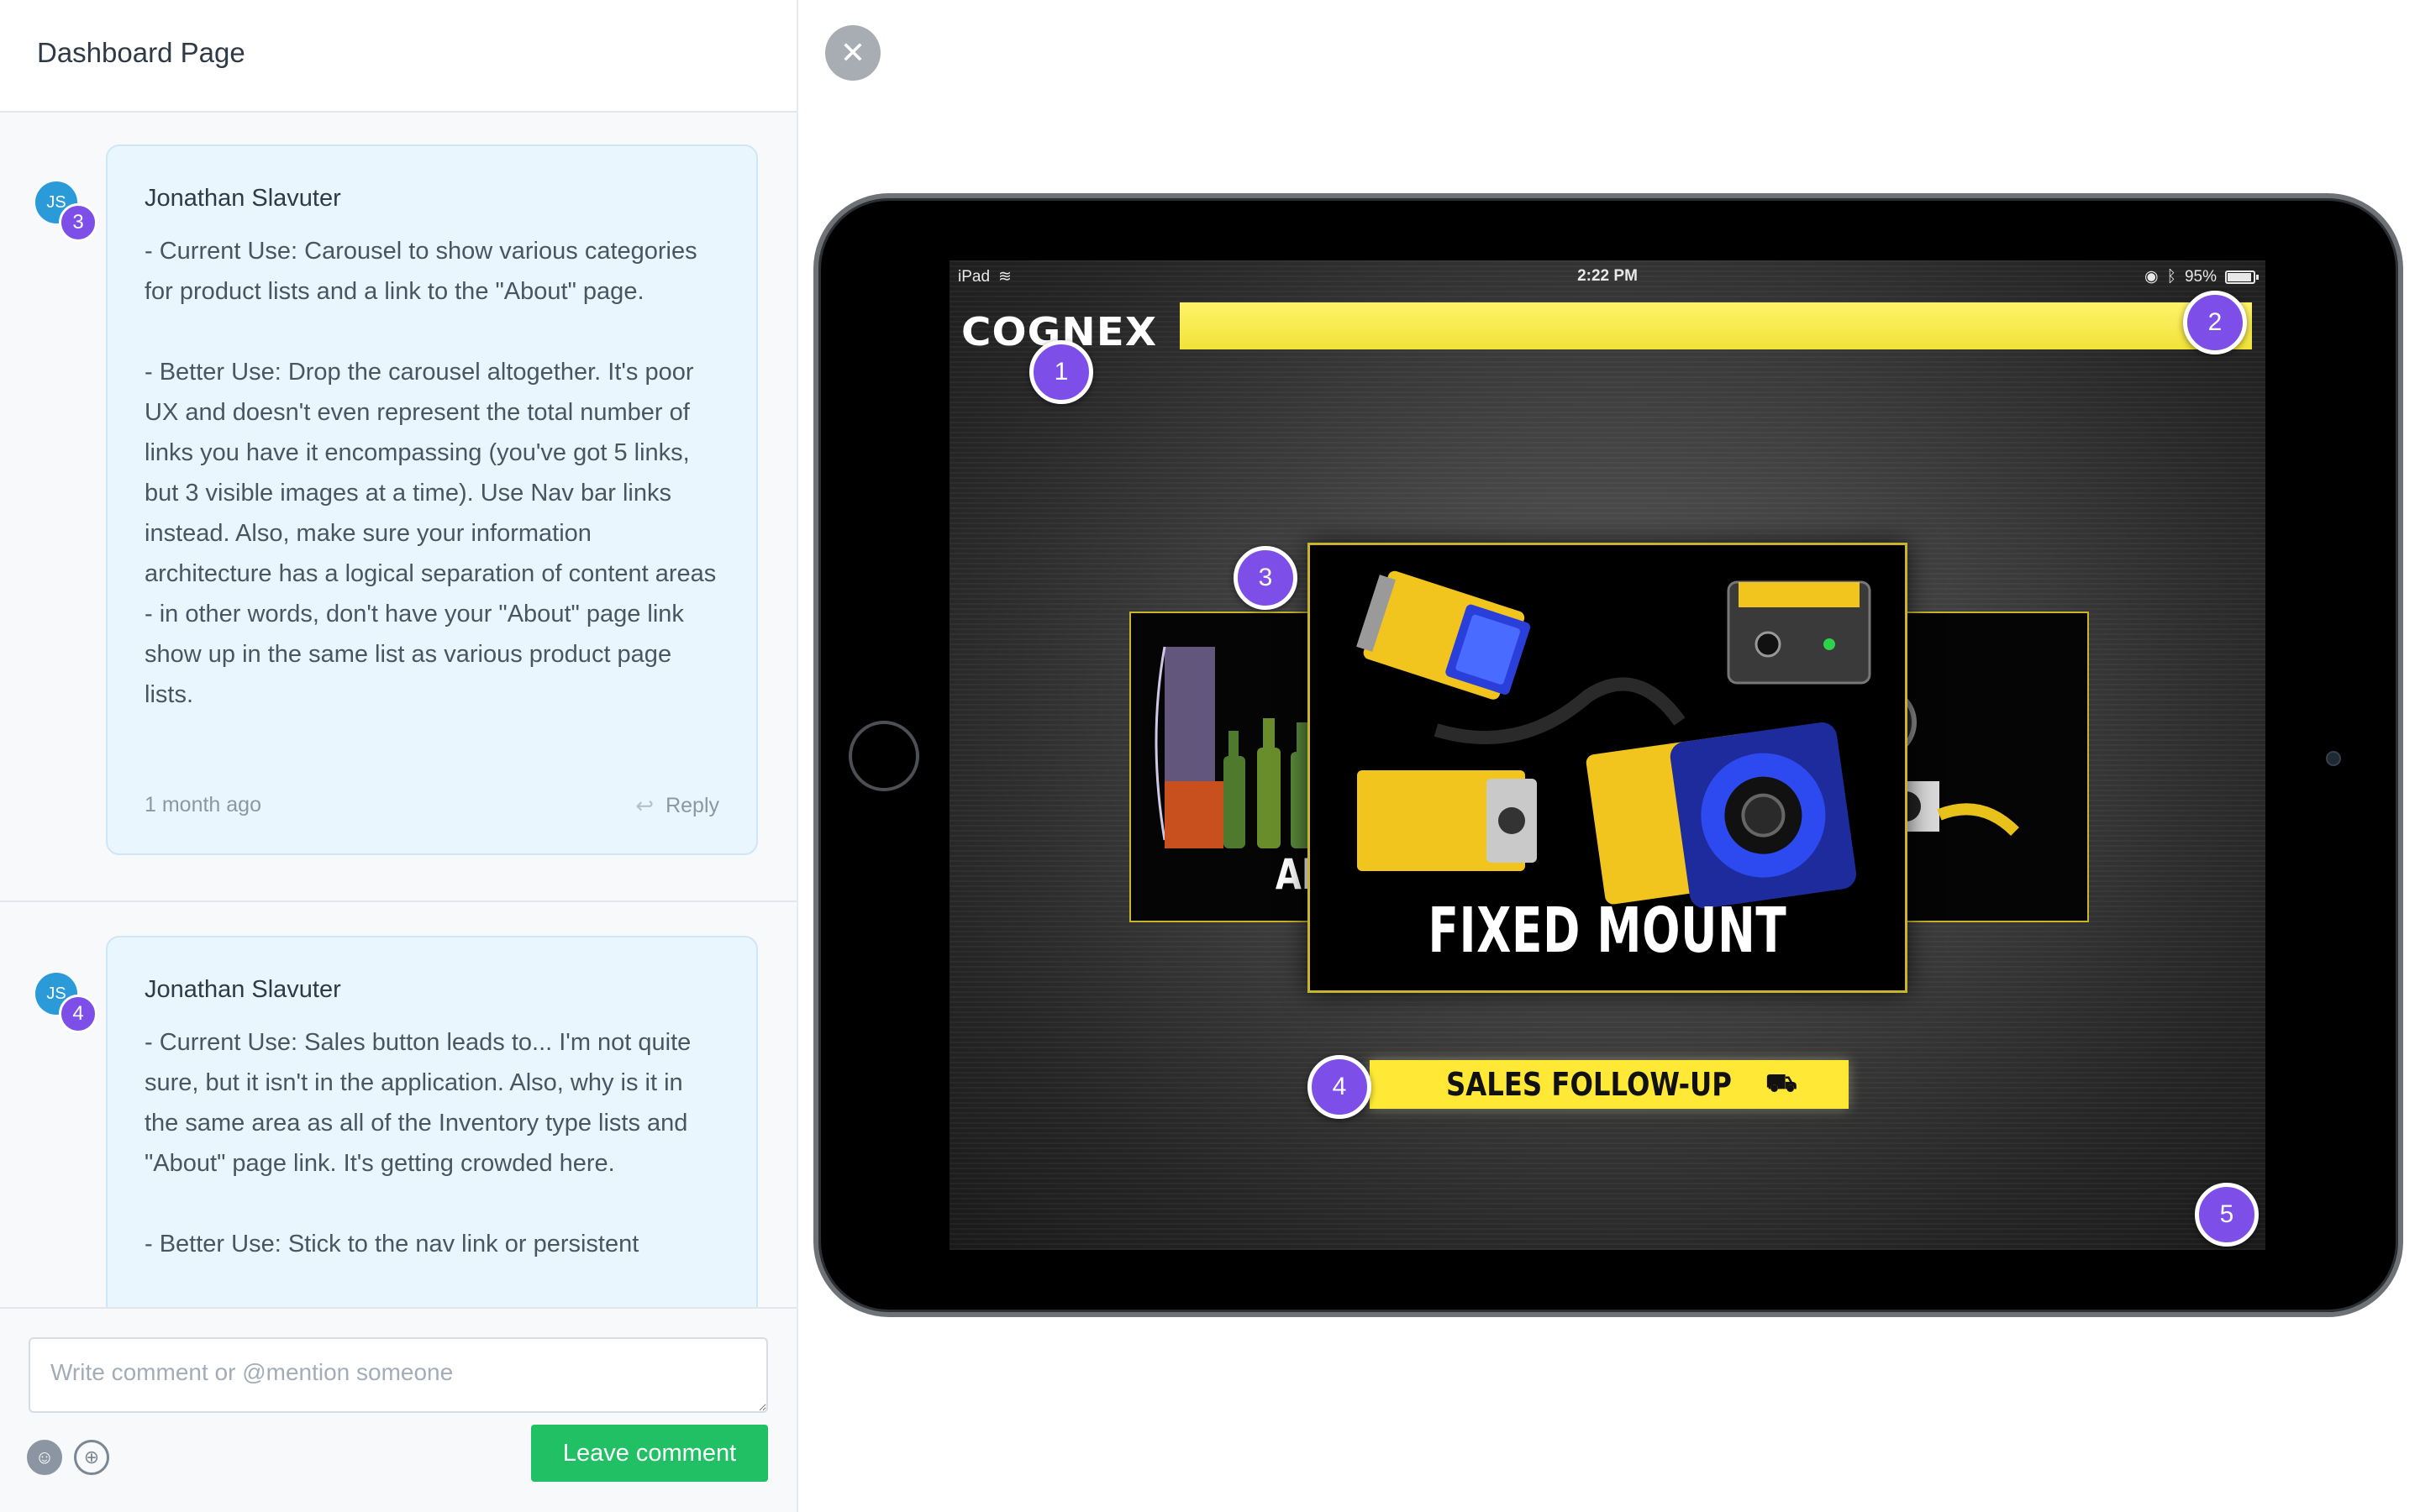  Describe the element at coordinates (44, 1457) in the screenshot. I see `emoji-icon: ☺` at that location.